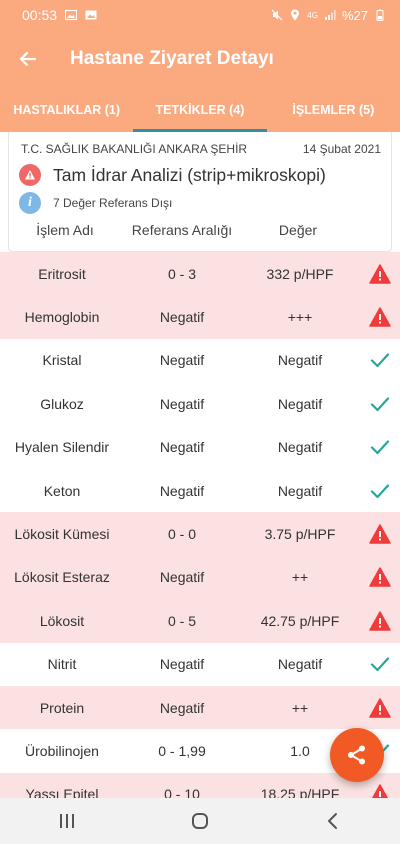 This screenshot has width=400, height=844. I want to click on column-header-value: Değer, so click(298, 230).